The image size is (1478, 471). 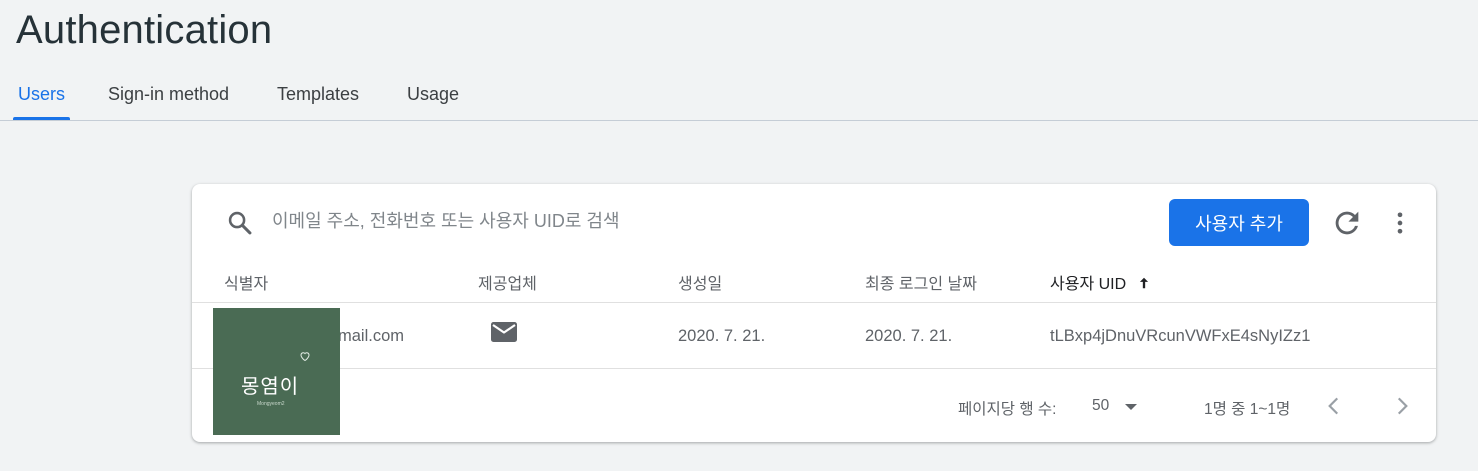 What do you see at coordinates (1088, 284) in the screenshot?
I see `column-header-uid-label: 사용자 UID` at bounding box center [1088, 284].